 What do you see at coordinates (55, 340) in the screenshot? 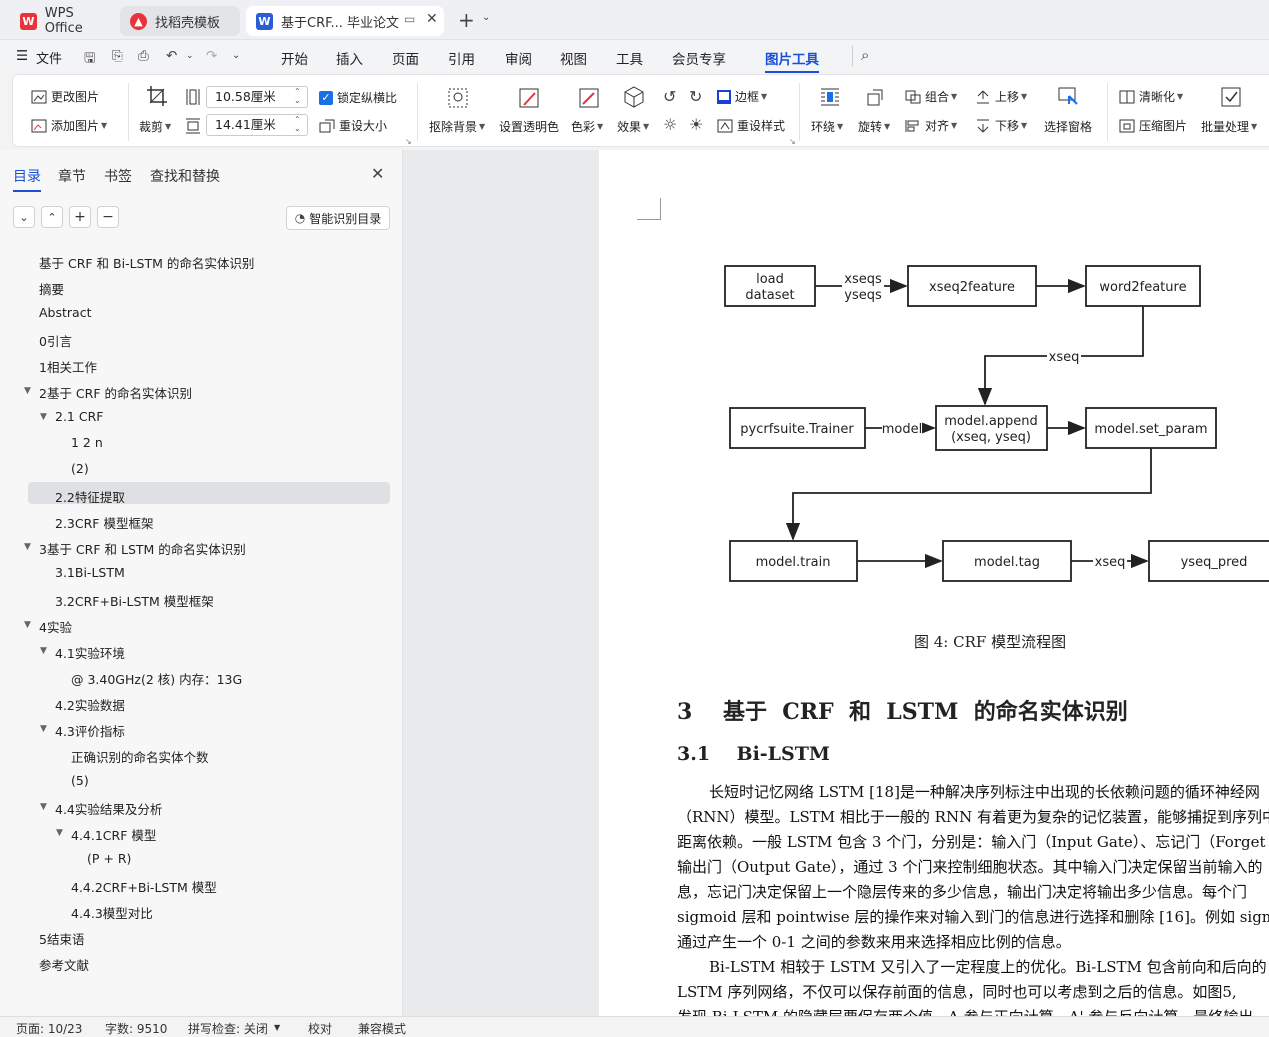
I see `toc-item: 0引言` at bounding box center [55, 340].